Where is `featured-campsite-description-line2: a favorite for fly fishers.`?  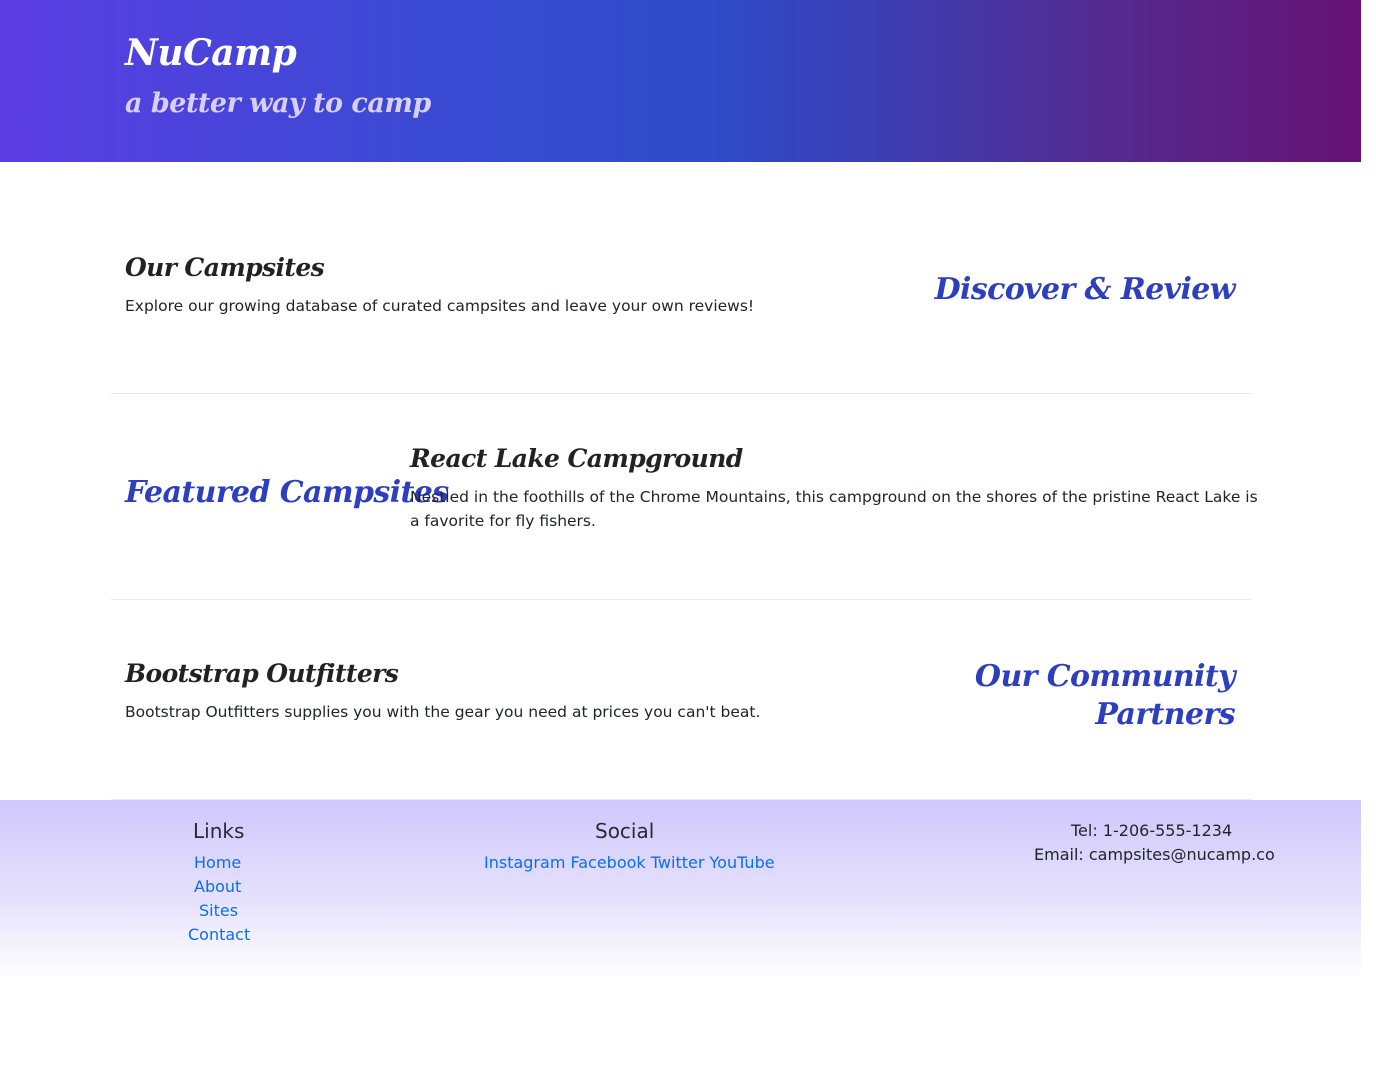 featured-campsite-description-line2: a favorite for fly fishers. is located at coordinates (503, 521).